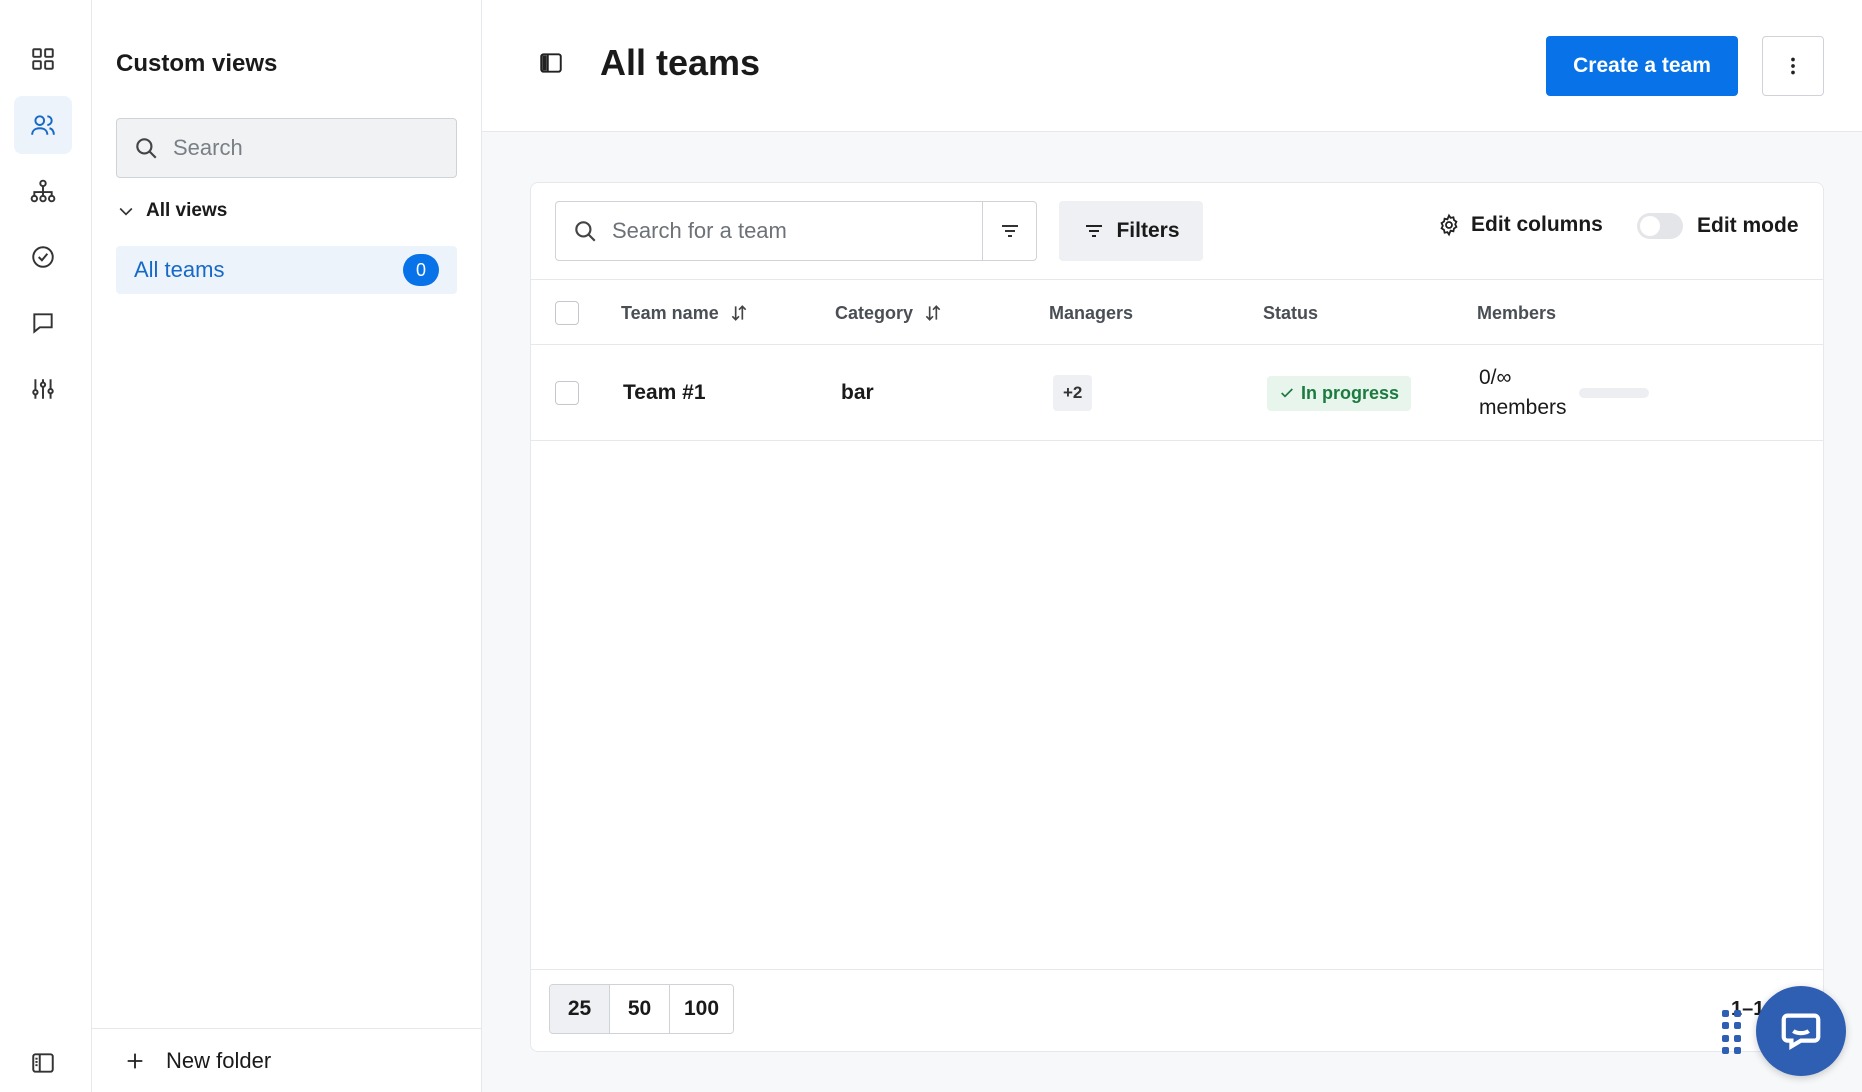 The image size is (1862, 1092). Describe the element at coordinates (43, 389) in the screenshot. I see `sliders-icon` at that location.